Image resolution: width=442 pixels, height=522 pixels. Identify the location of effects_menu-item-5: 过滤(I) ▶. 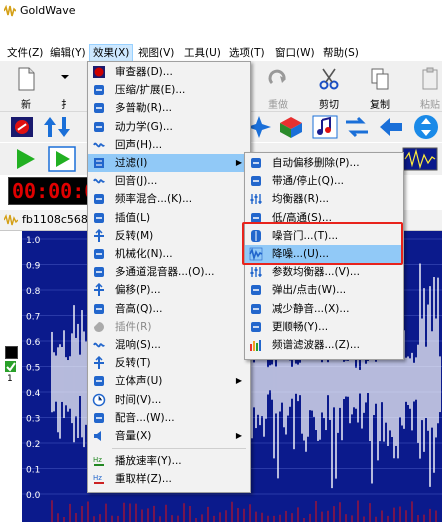
(169, 163).